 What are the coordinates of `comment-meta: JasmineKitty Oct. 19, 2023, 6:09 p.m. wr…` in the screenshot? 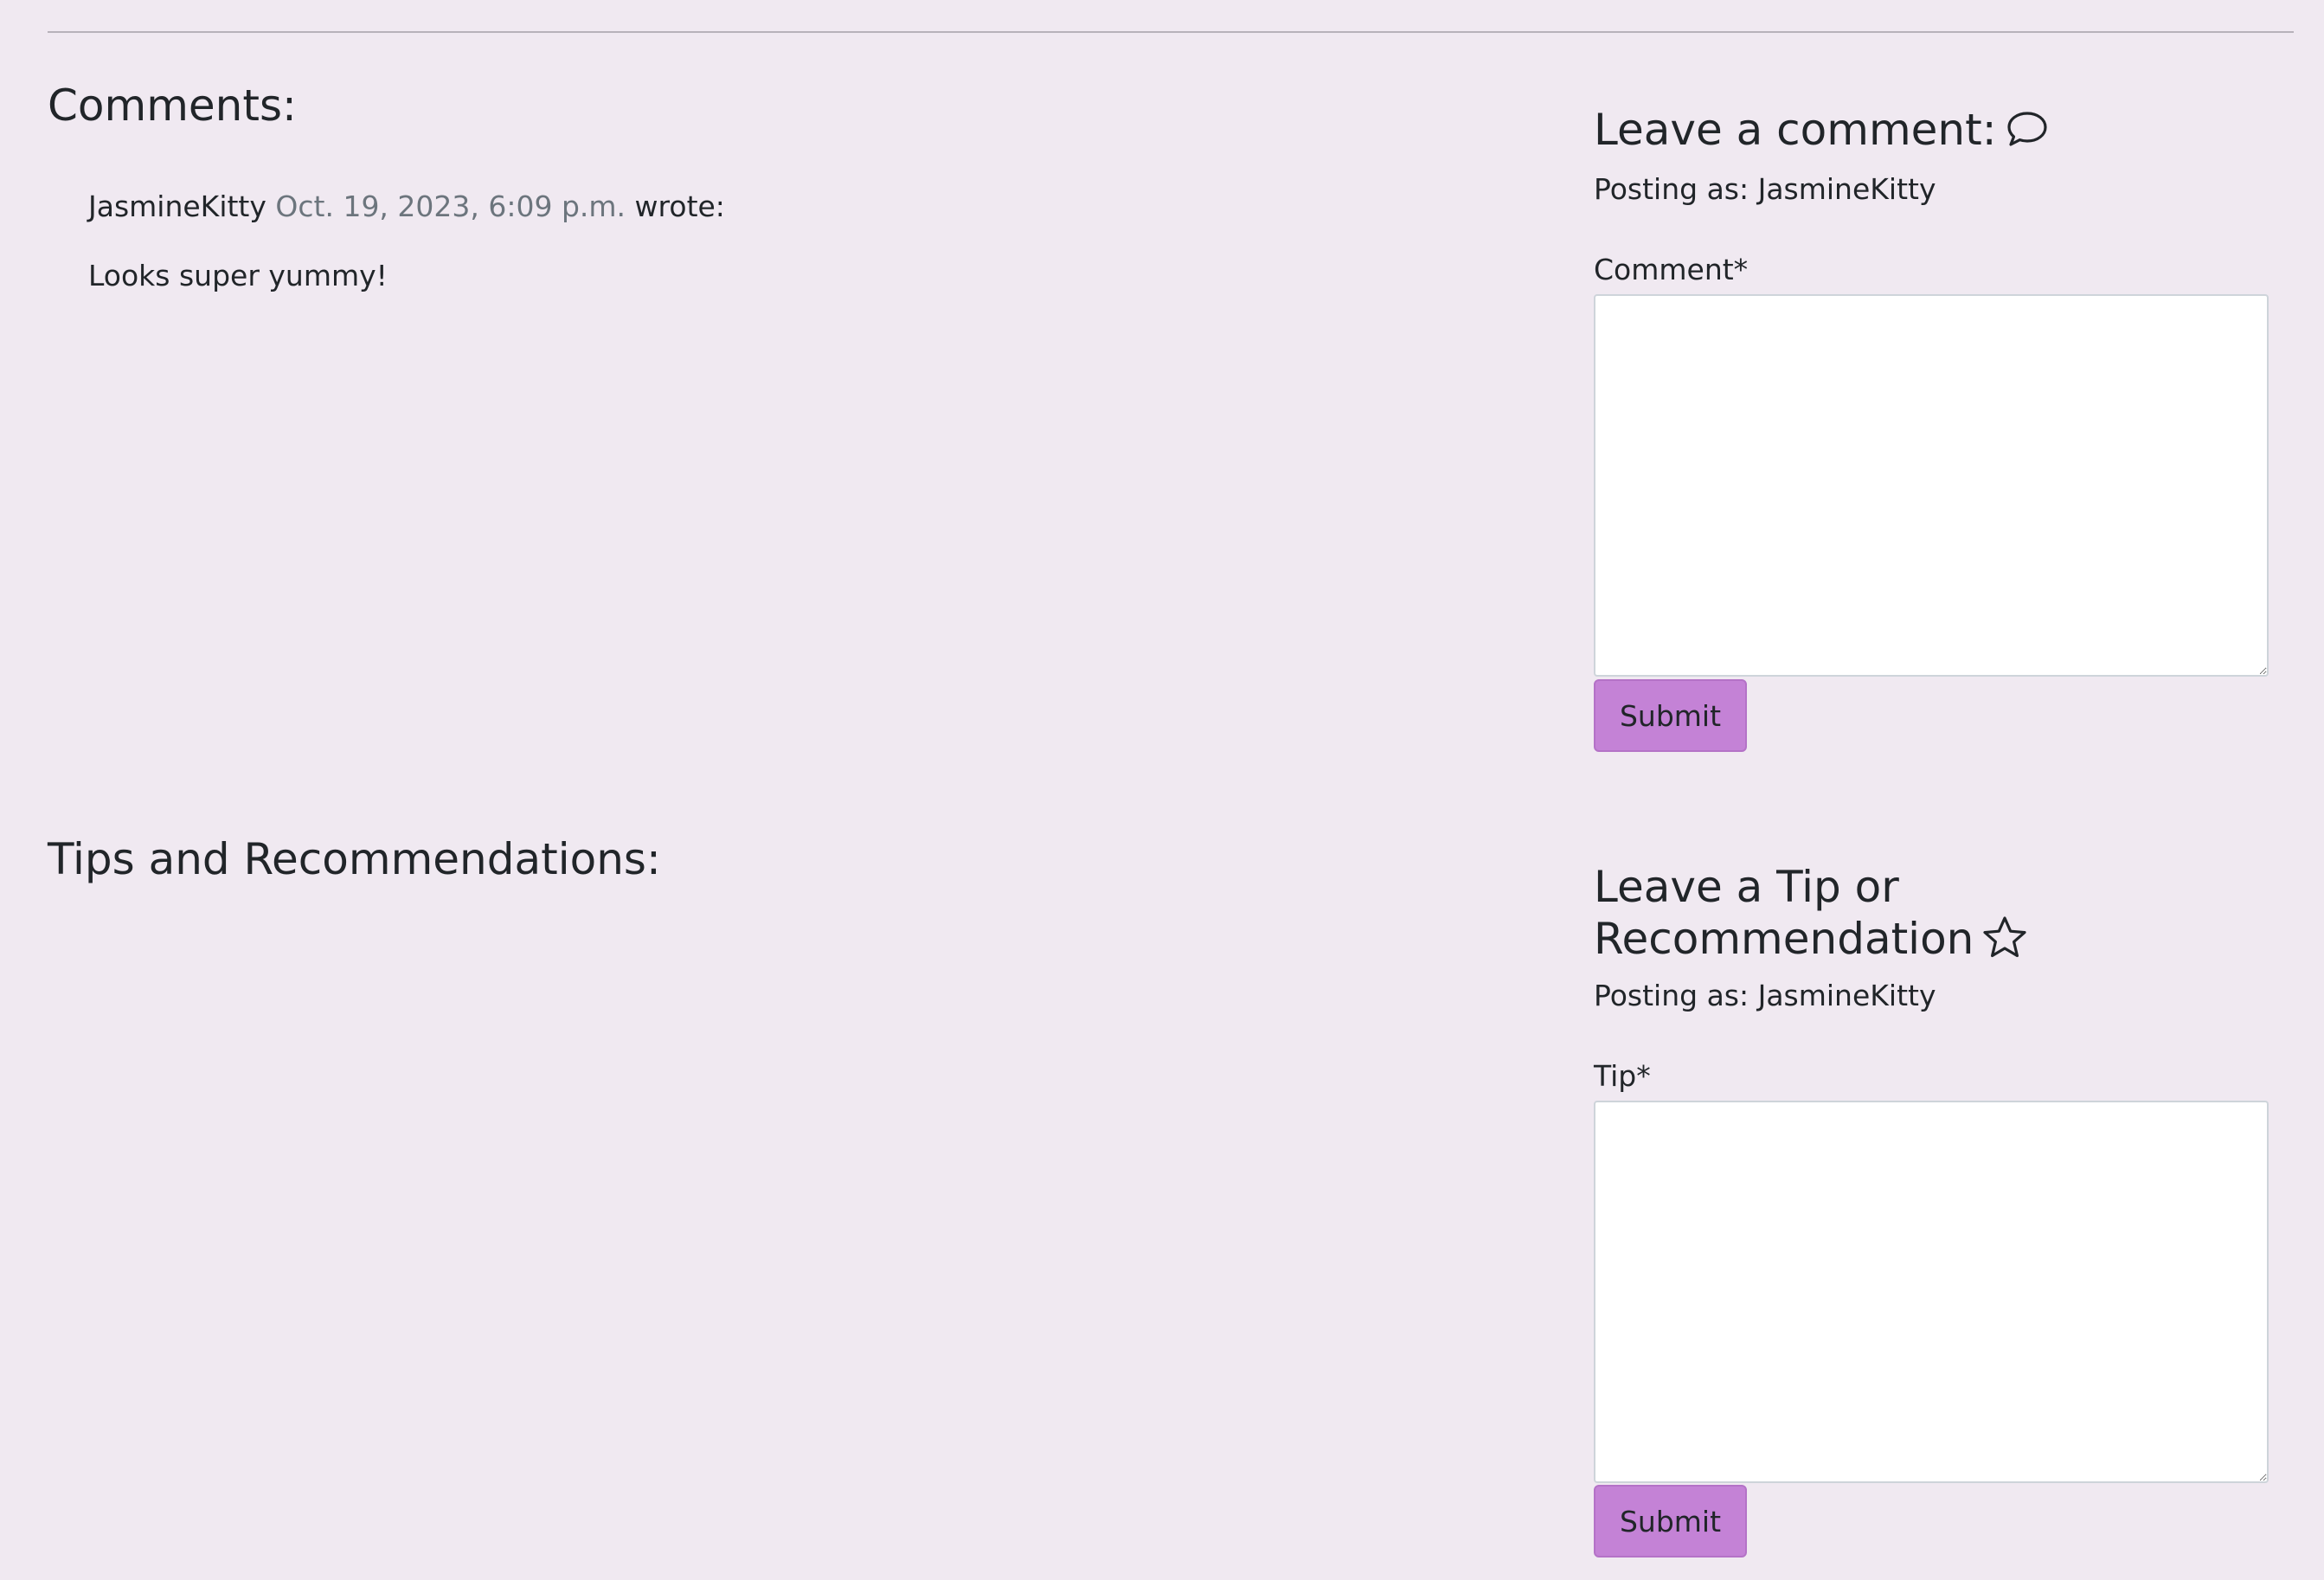 It's located at (780, 206).